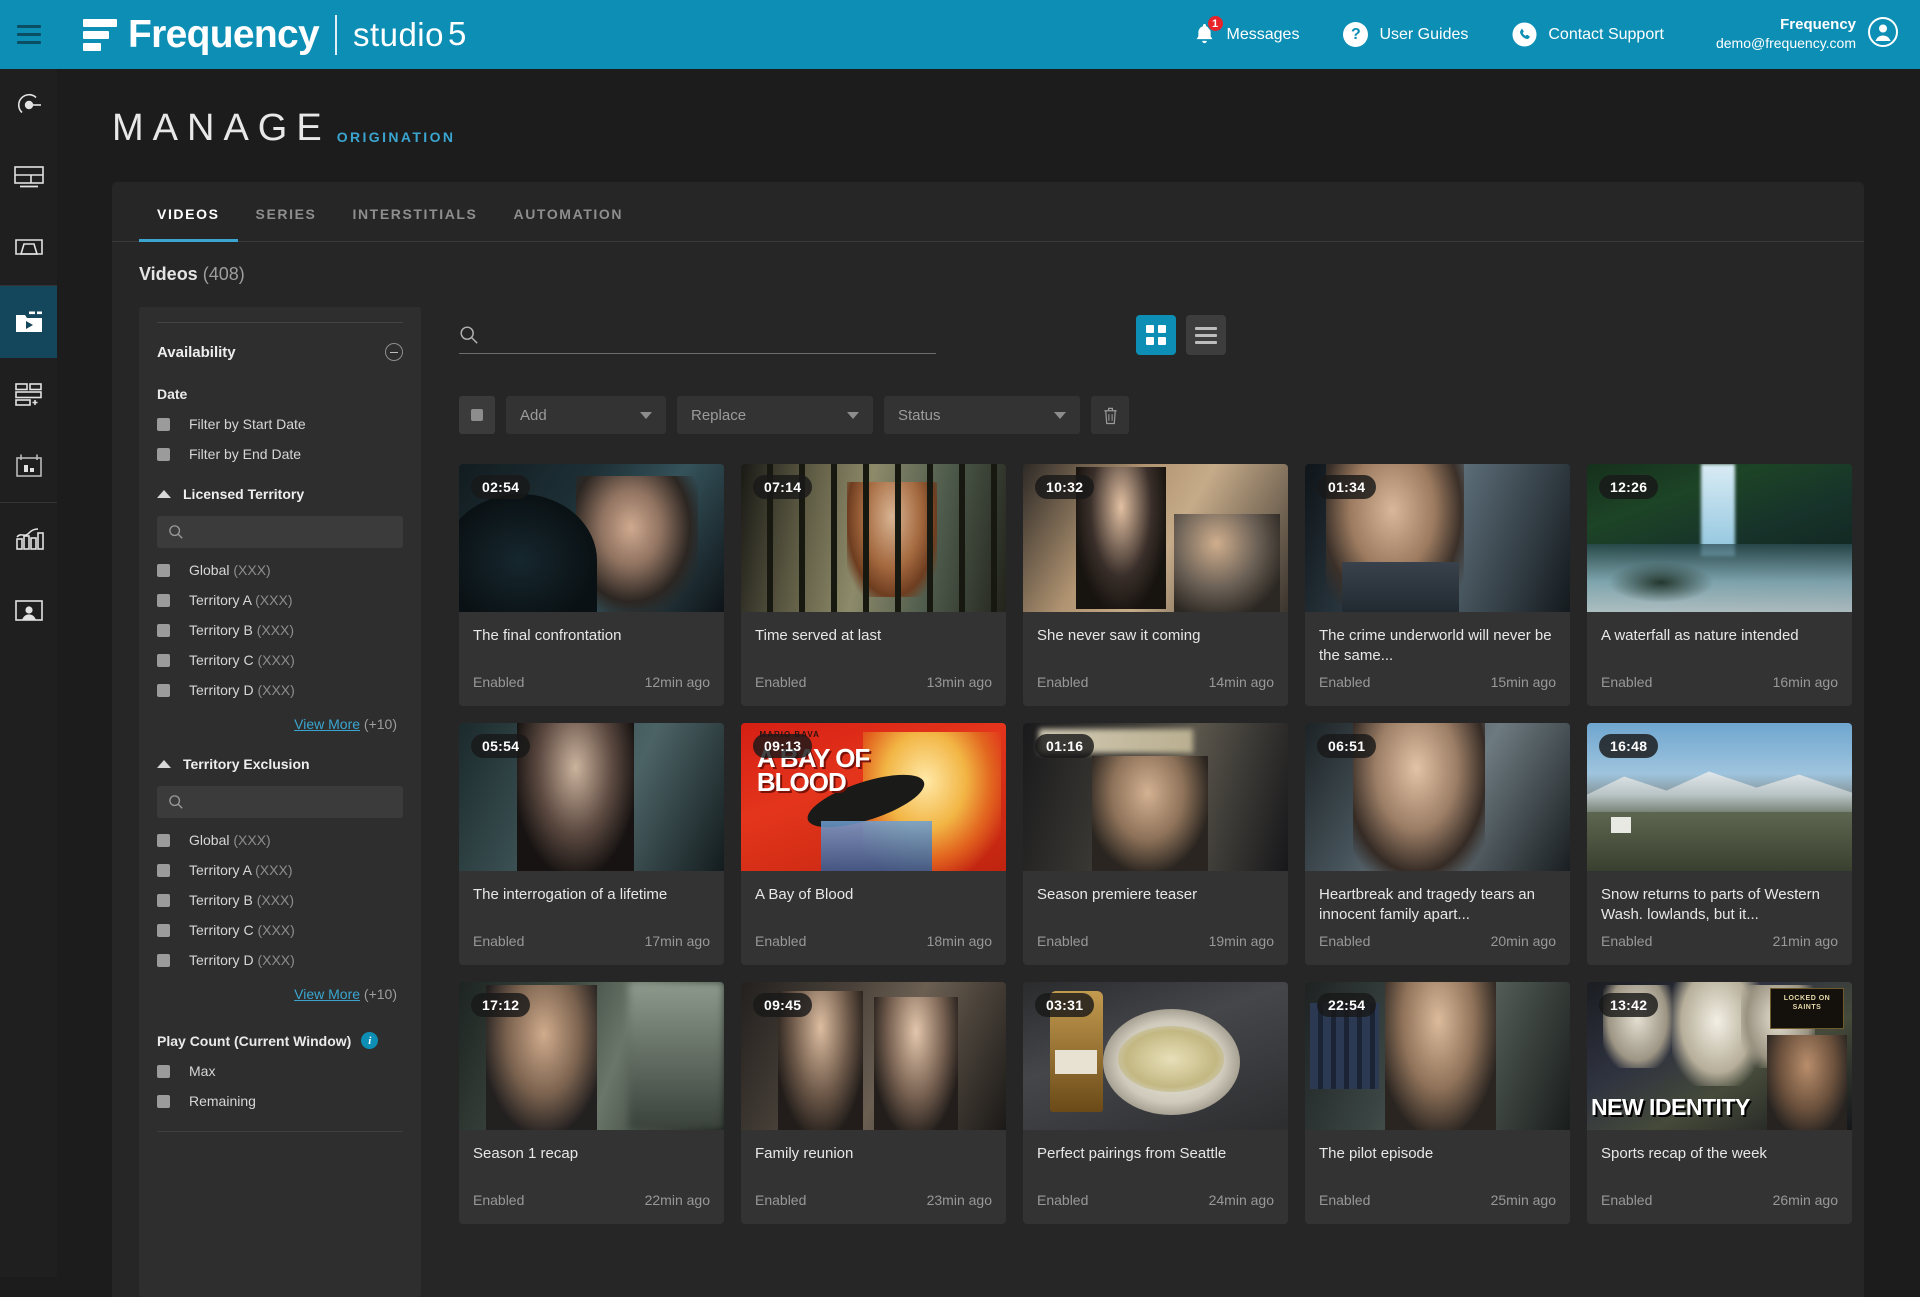 The height and width of the screenshot is (1297, 1920). Describe the element at coordinates (873, 538) in the screenshot. I see `video-thumbnail: 07:14` at that location.